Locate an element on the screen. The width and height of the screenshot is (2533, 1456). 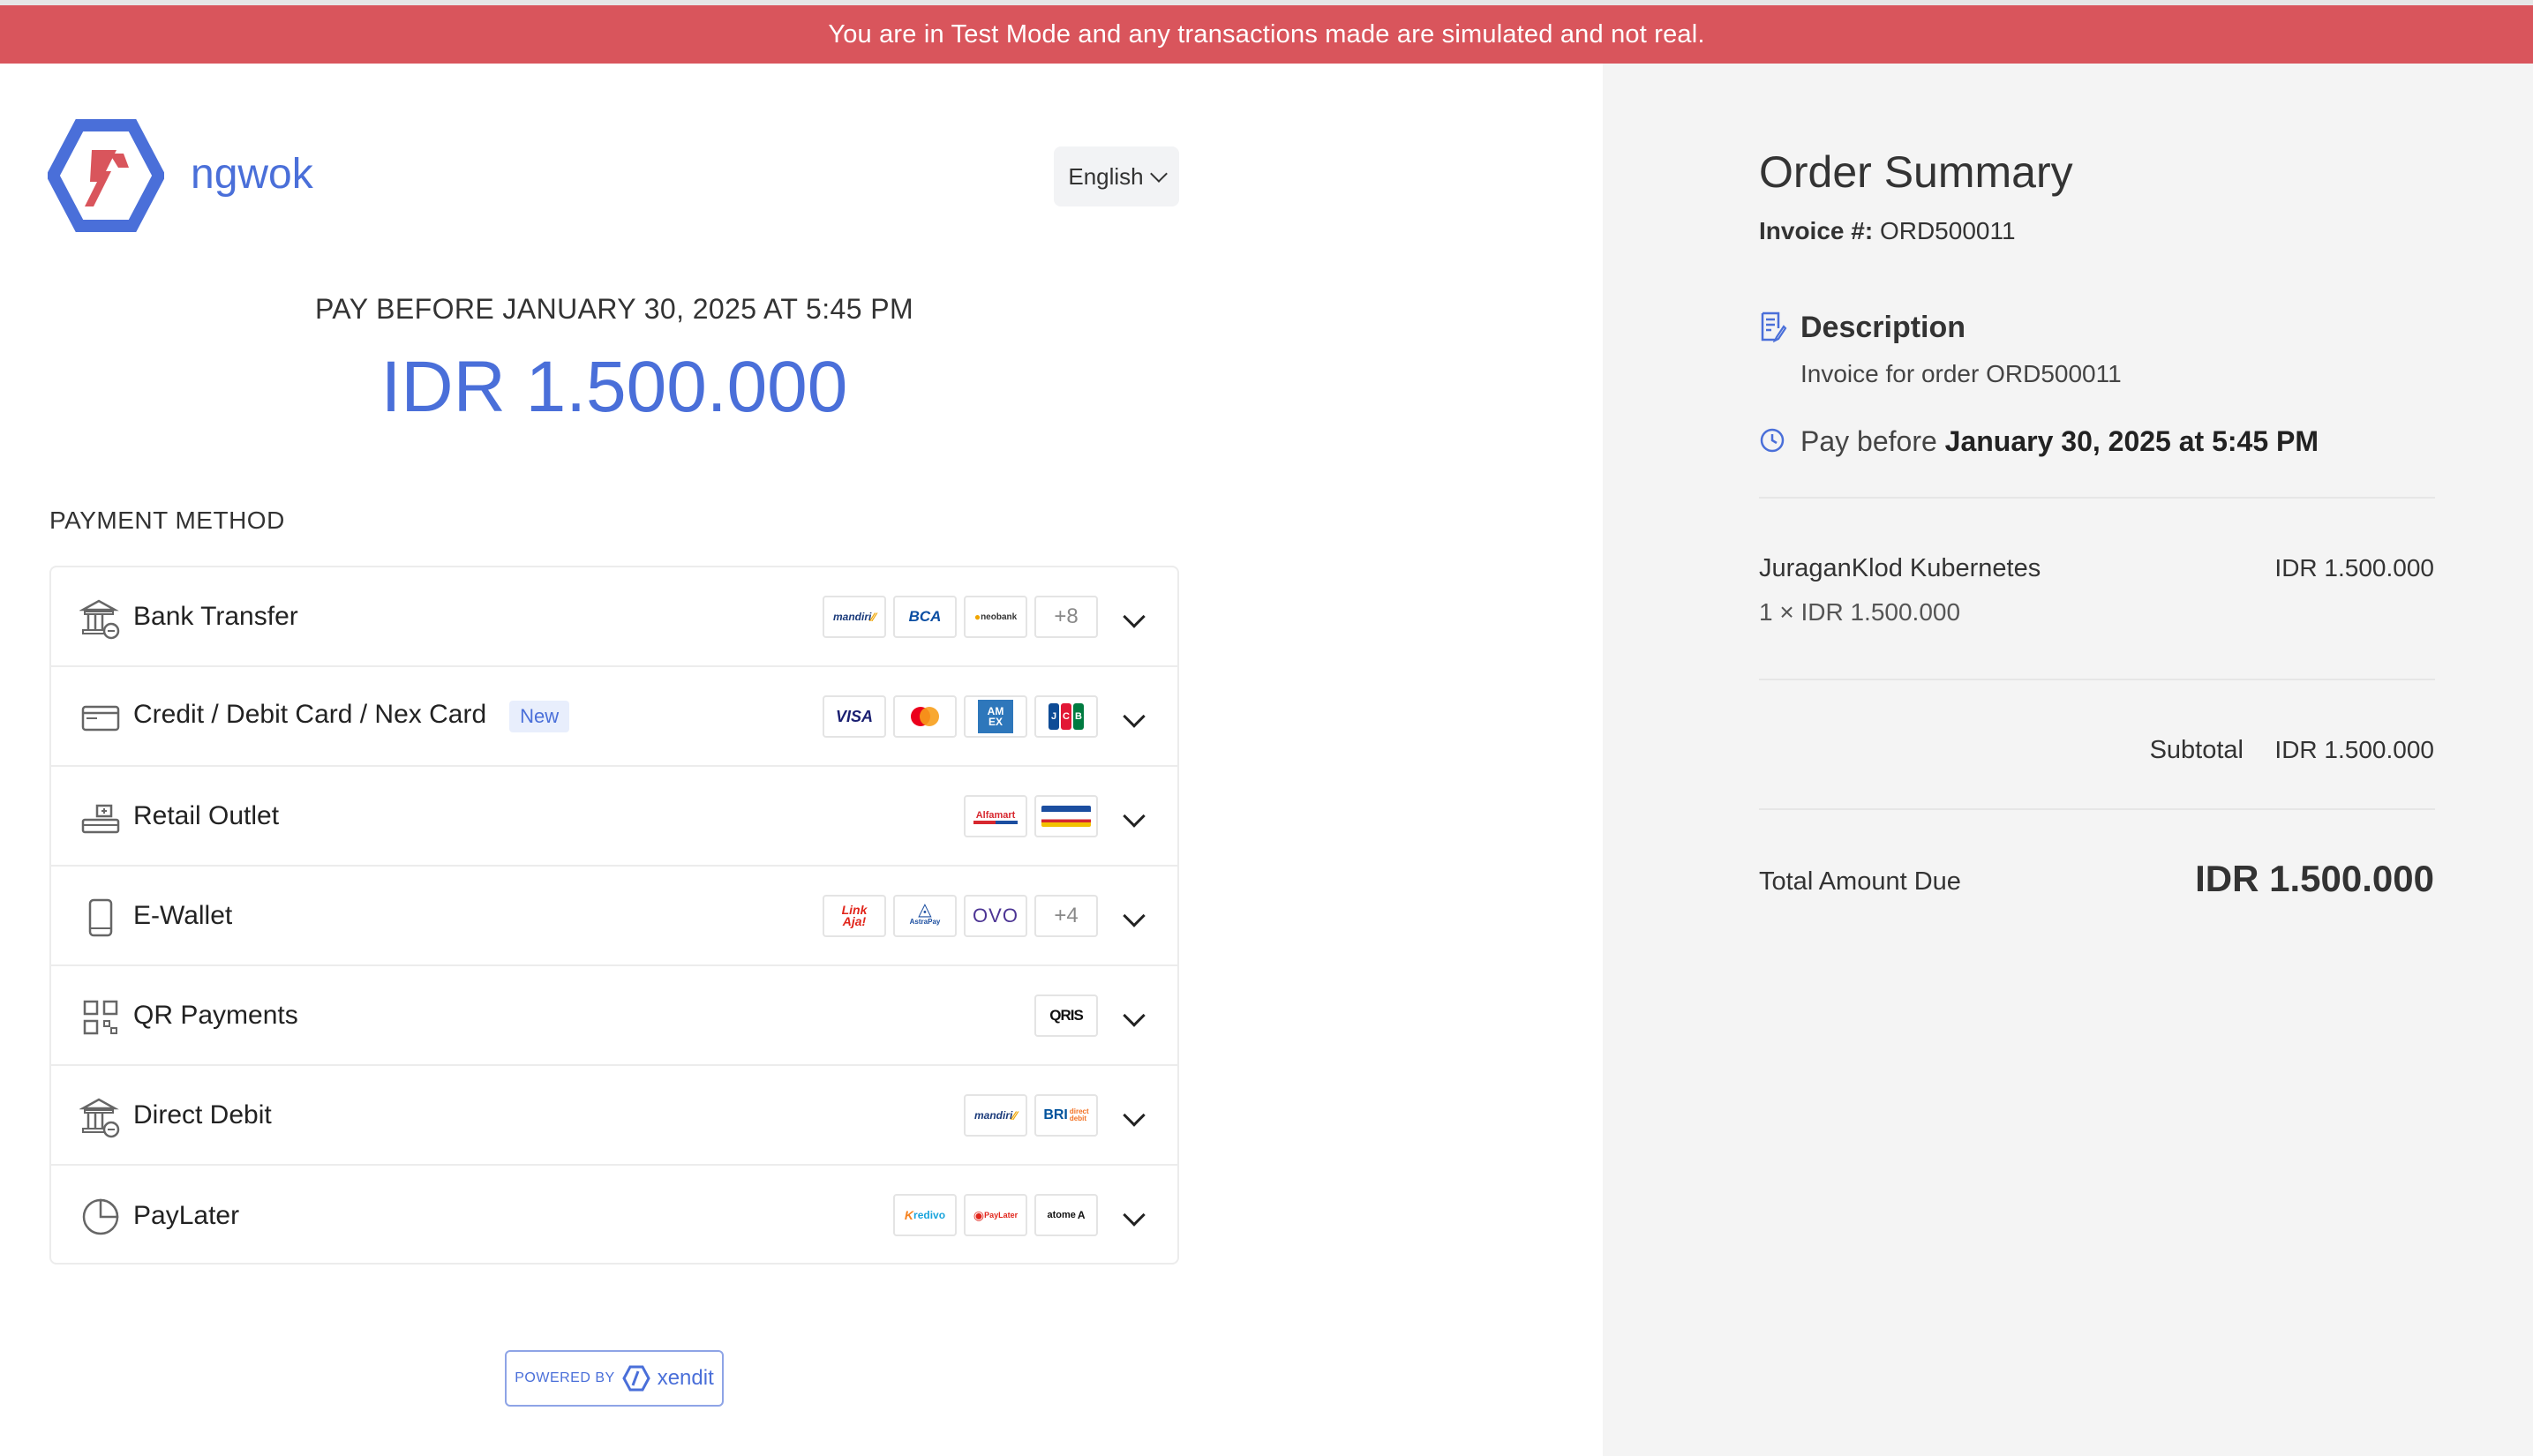
merchant-name: ngwok is located at coordinates (252, 174).